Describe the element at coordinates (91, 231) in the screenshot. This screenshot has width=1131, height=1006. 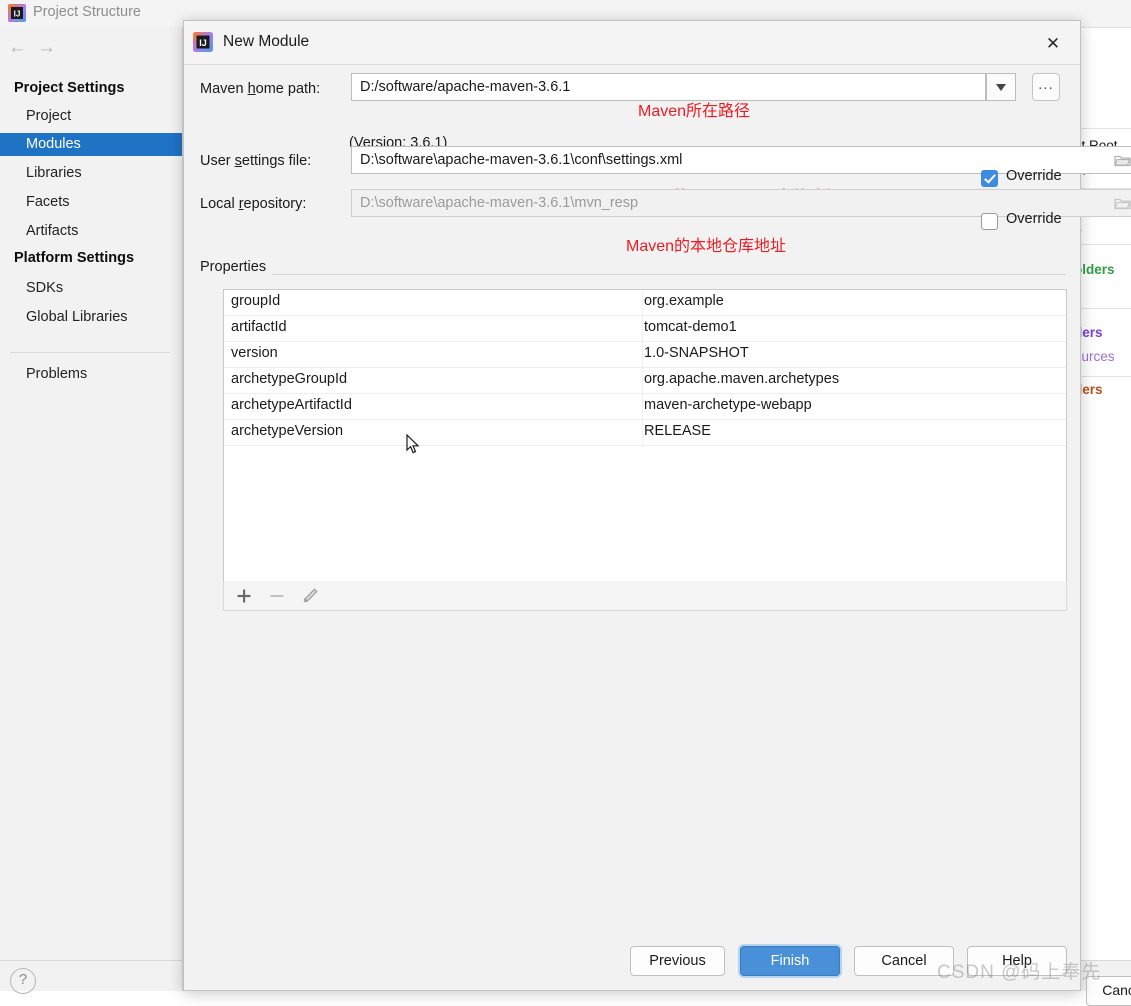
I see `sidebar-item-artifacts: Artifacts` at that location.